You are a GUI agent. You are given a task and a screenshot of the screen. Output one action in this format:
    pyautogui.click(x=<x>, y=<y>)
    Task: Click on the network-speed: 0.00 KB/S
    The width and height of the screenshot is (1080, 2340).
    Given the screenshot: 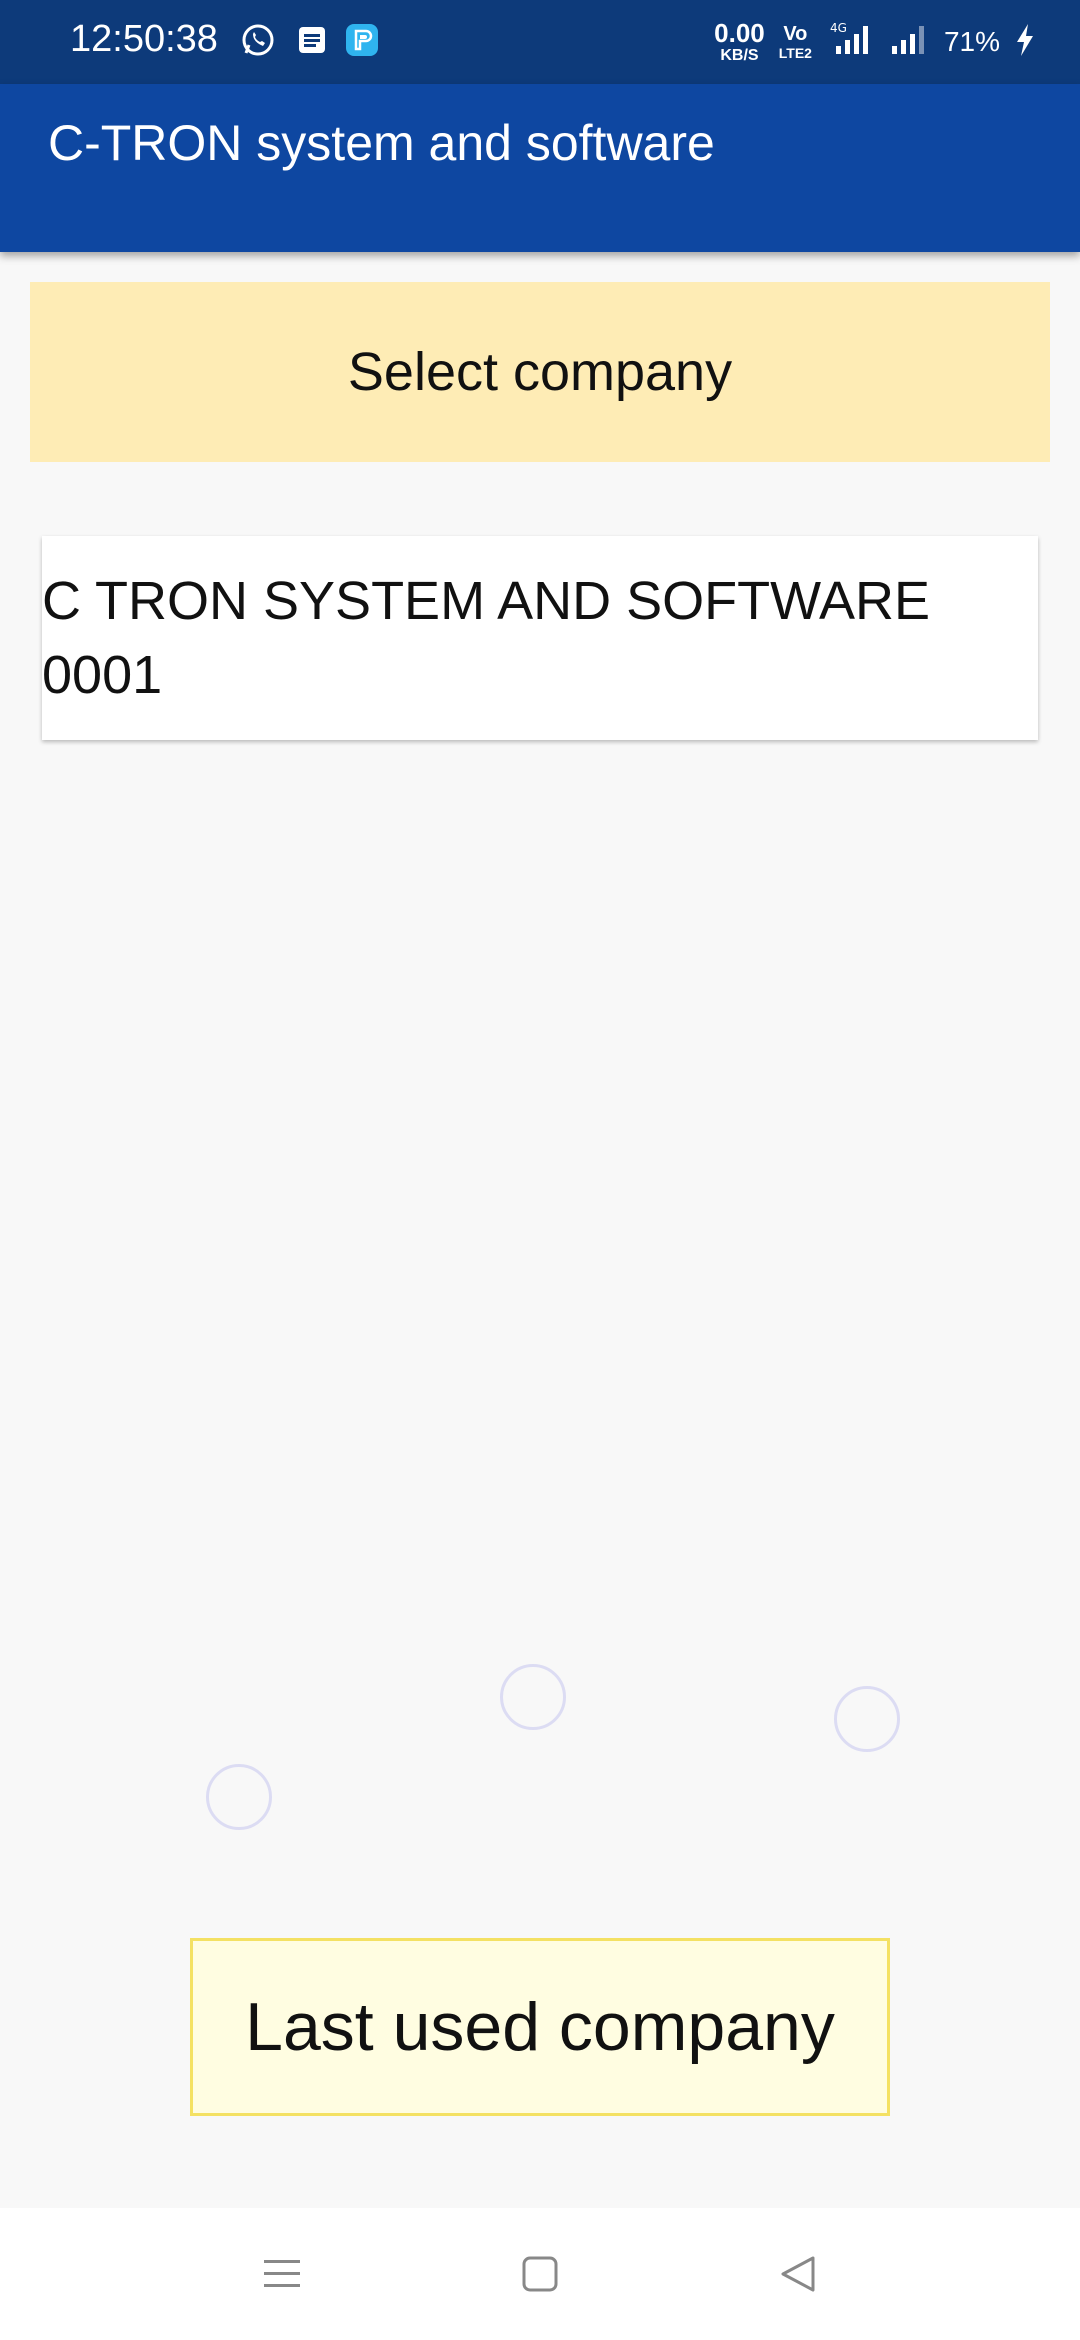 What is the action you would take?
    pyautogui.click(x=739, y=41)
    